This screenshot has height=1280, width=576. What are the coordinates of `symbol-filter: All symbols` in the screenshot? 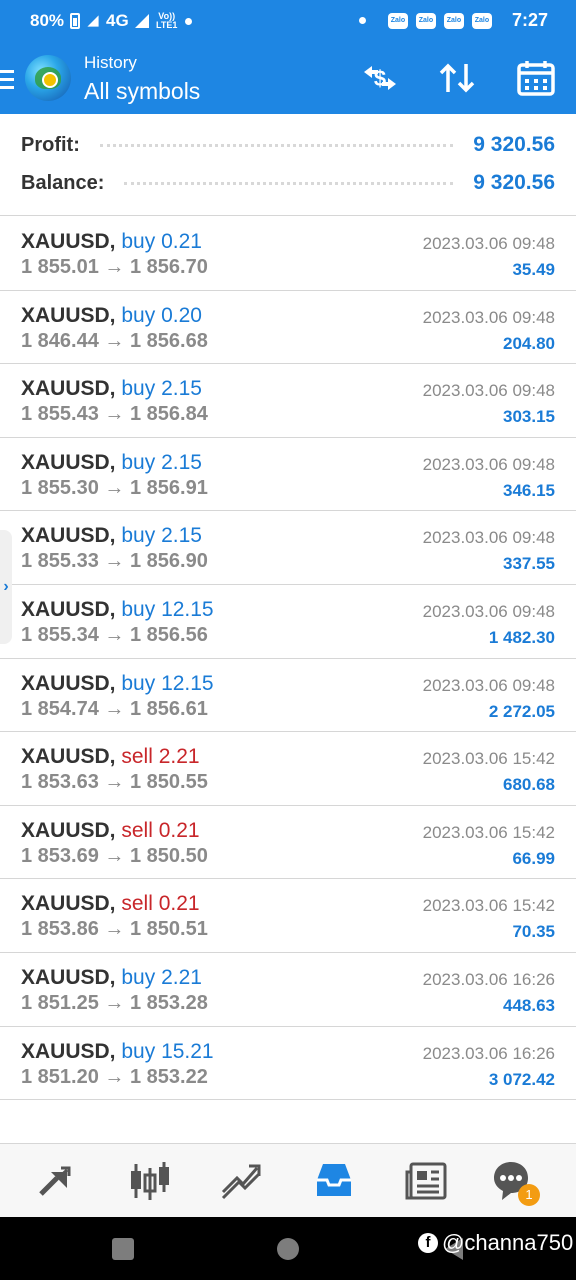 It's located at (142, 91).